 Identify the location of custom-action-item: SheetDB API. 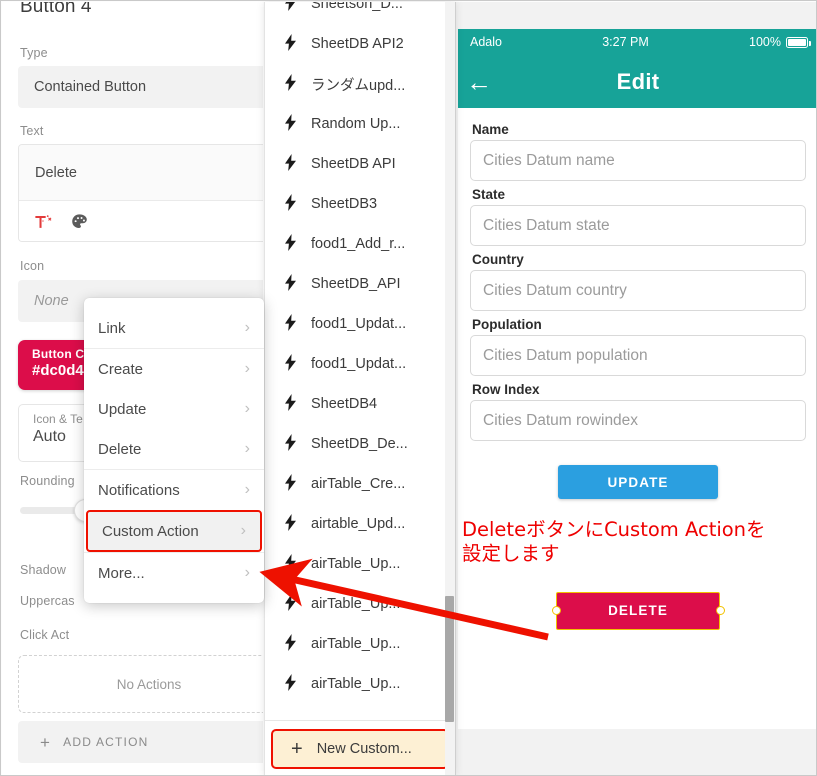
(360, 164).